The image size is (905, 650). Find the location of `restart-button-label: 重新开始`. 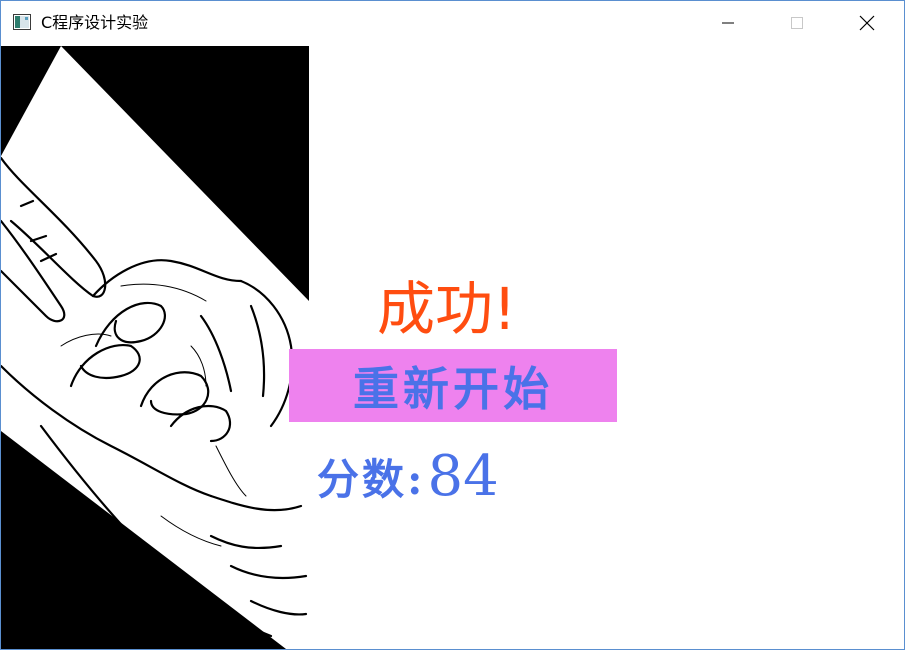

restart-button-label: 重新开始 is located at coordinates (453, 388).